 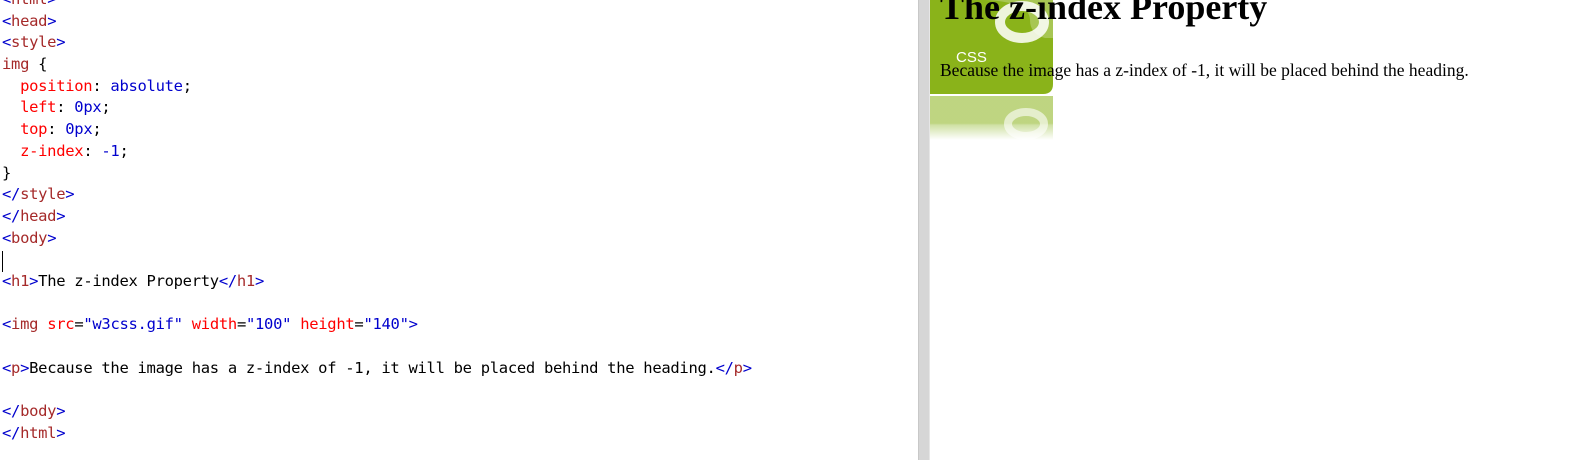 I want to click on code-token: z-index, so click(x=52, y=150).